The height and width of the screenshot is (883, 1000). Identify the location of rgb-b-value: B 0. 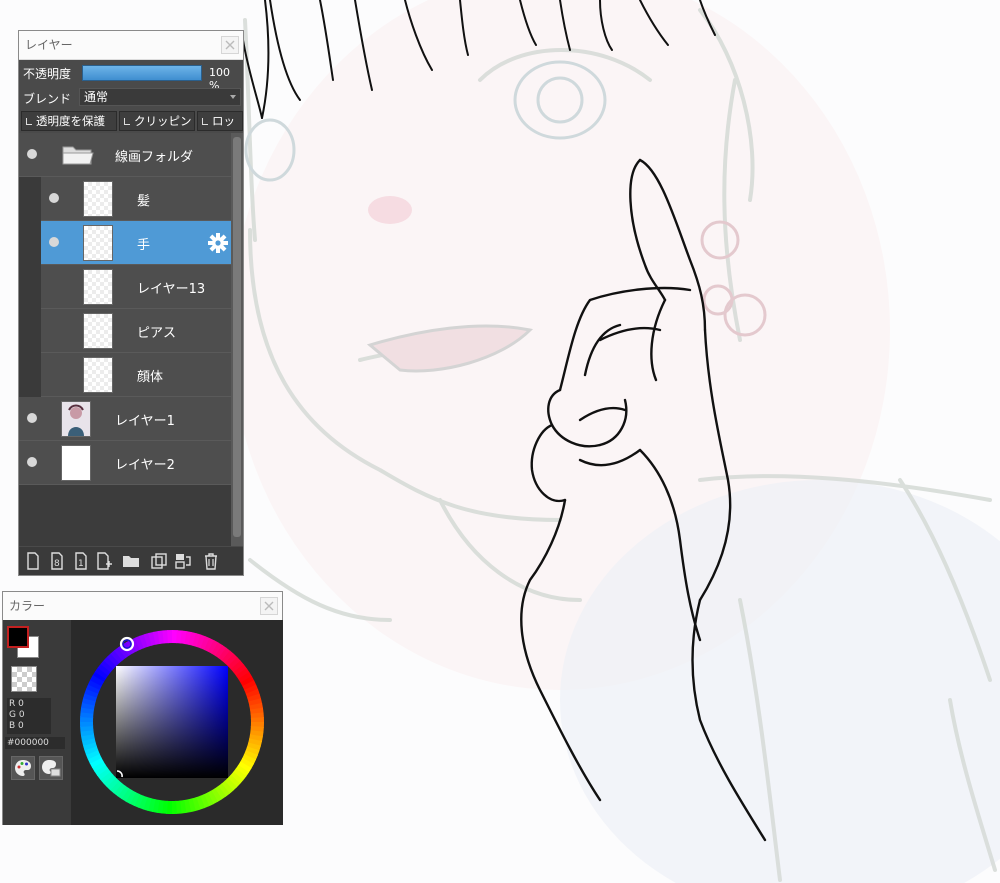
(16, 726).